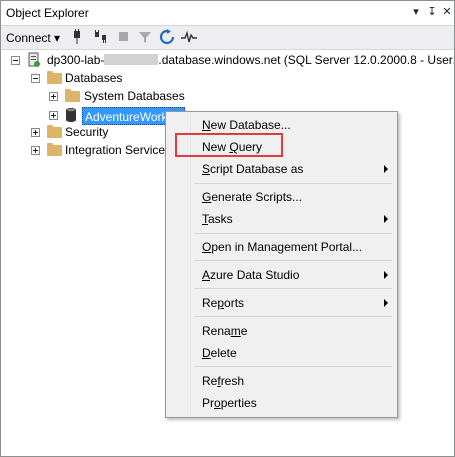 This screenshot has width=455, height=457. What do you see at coordinates (432, 12) in the screenshot?
I see `pin-icon: ↧` at bounding box center [432, 12].